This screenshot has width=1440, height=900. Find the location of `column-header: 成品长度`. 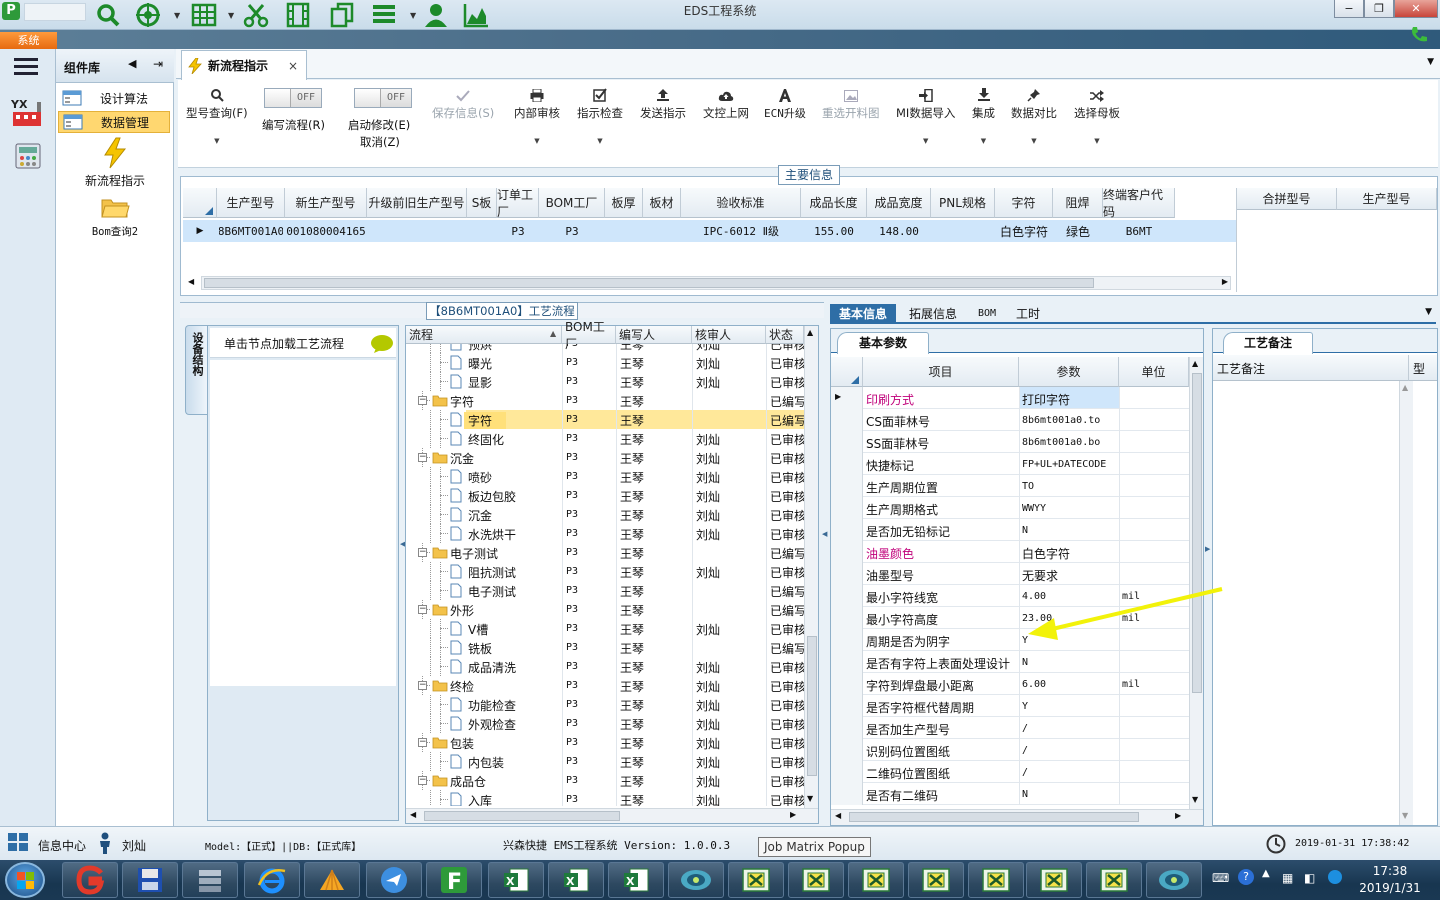

column-header: 成品长度 is located at coordinates (834, 203).